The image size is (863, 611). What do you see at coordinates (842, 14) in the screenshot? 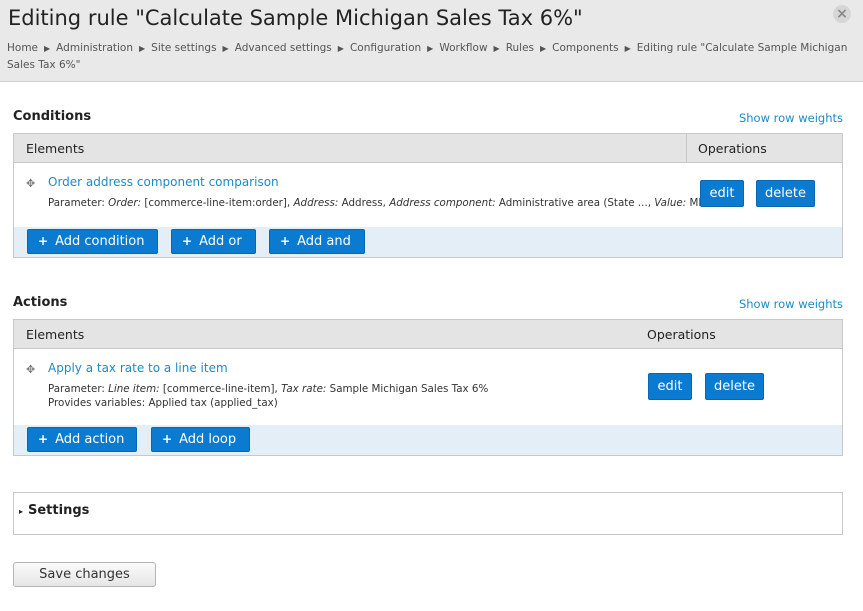
I see `close-icon: ×` at bounding box center [842, 14].